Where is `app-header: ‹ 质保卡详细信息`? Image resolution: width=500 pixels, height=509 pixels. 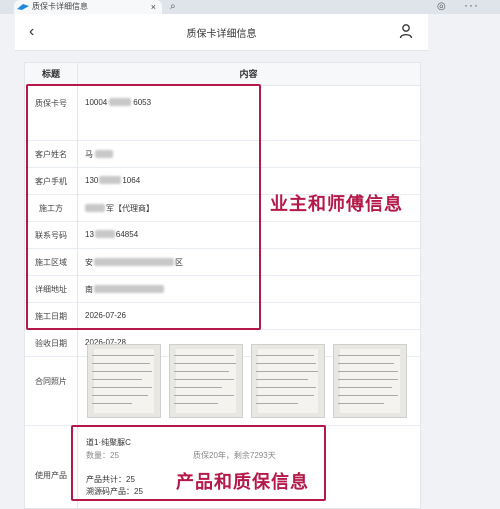 app-header: ‹ 质保卡详细信息 is located at coordinates (221, 32).